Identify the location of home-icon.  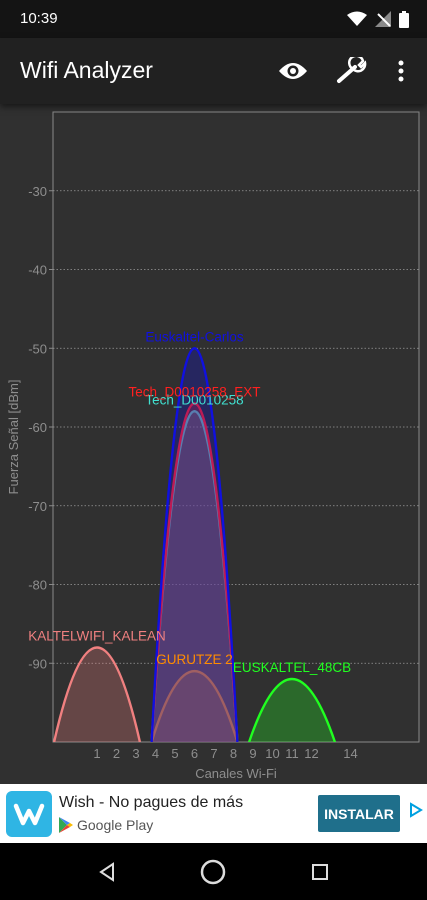
(213, 872).